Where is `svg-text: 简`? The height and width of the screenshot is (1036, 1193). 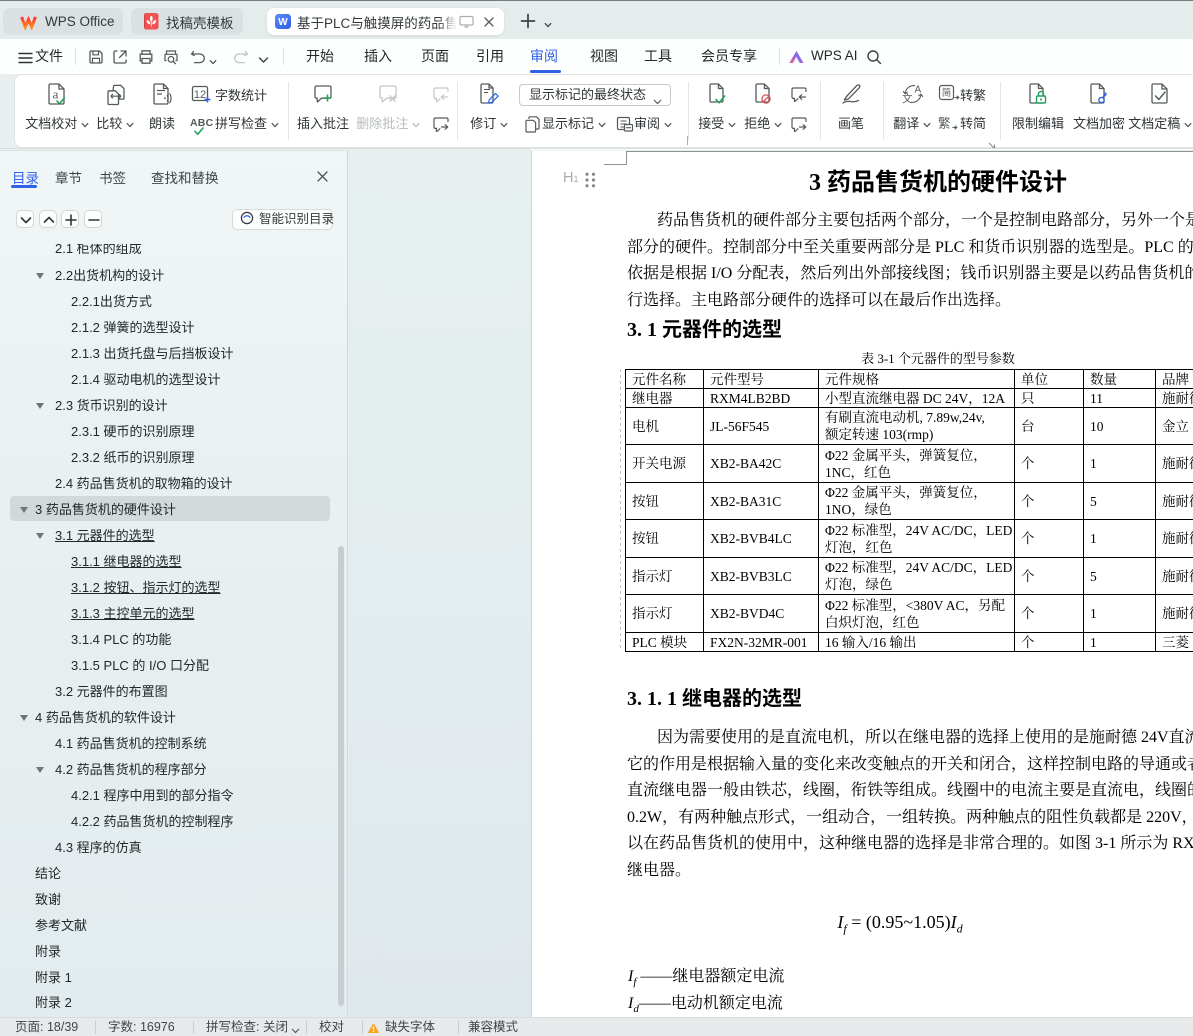 svg-text: 简 is located at coordinates (947, 92).